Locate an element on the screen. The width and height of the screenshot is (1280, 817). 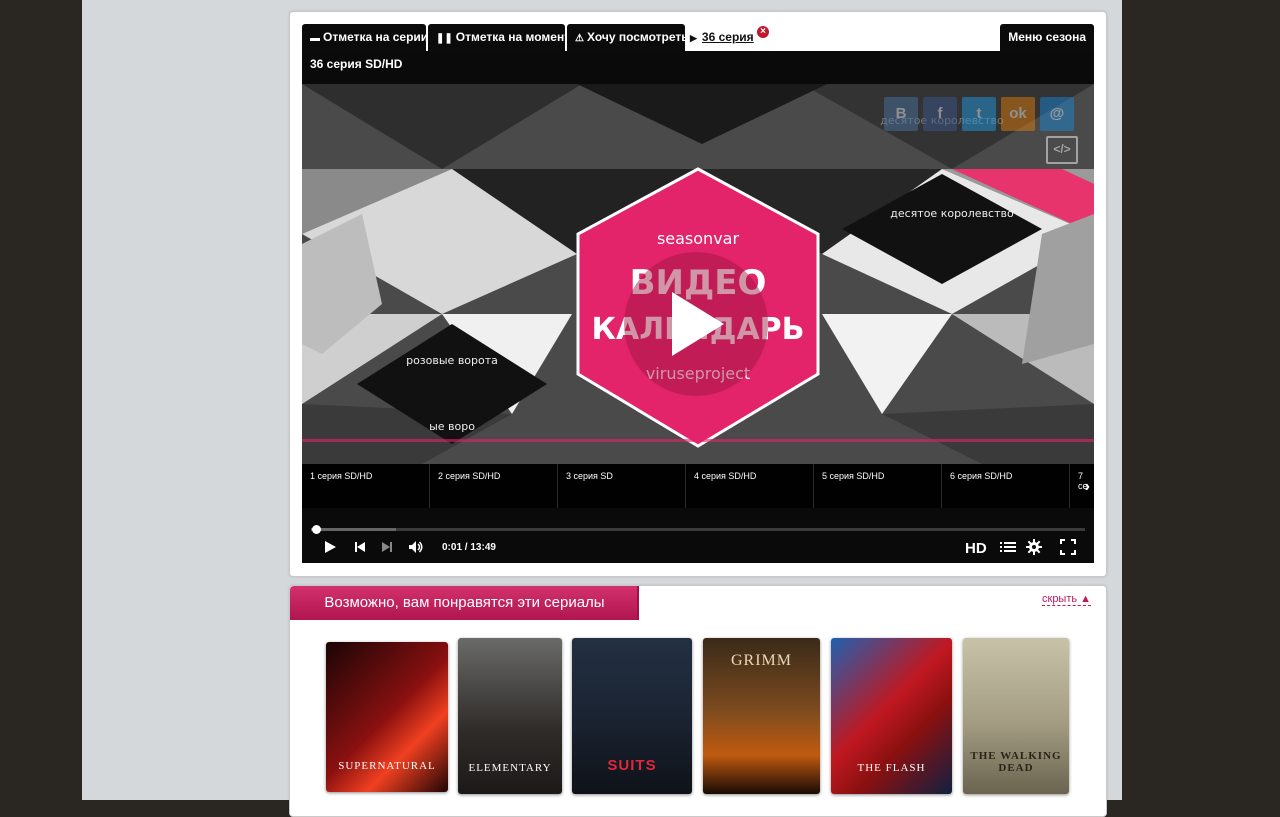
close-icon: × is located at coordinates (763, 32).